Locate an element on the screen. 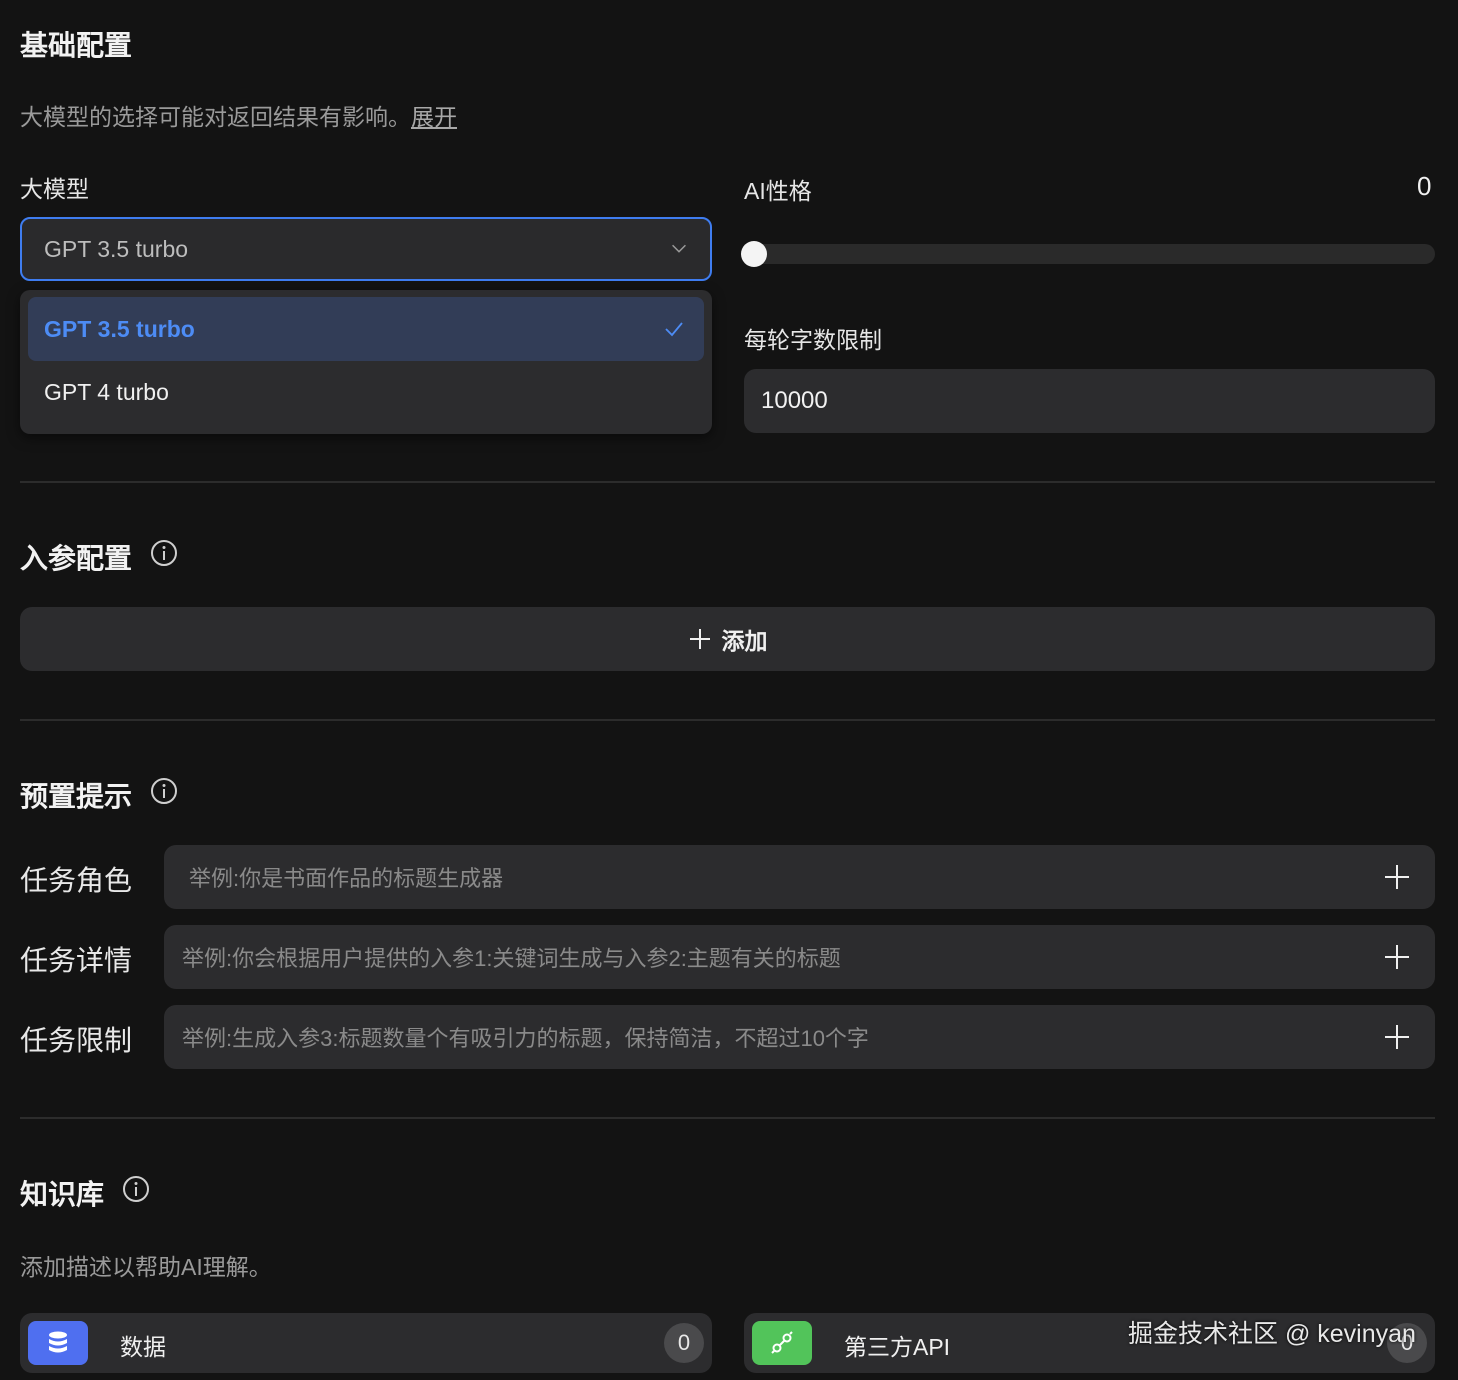  personality-slider-track is located at coordinates (1089, 254).